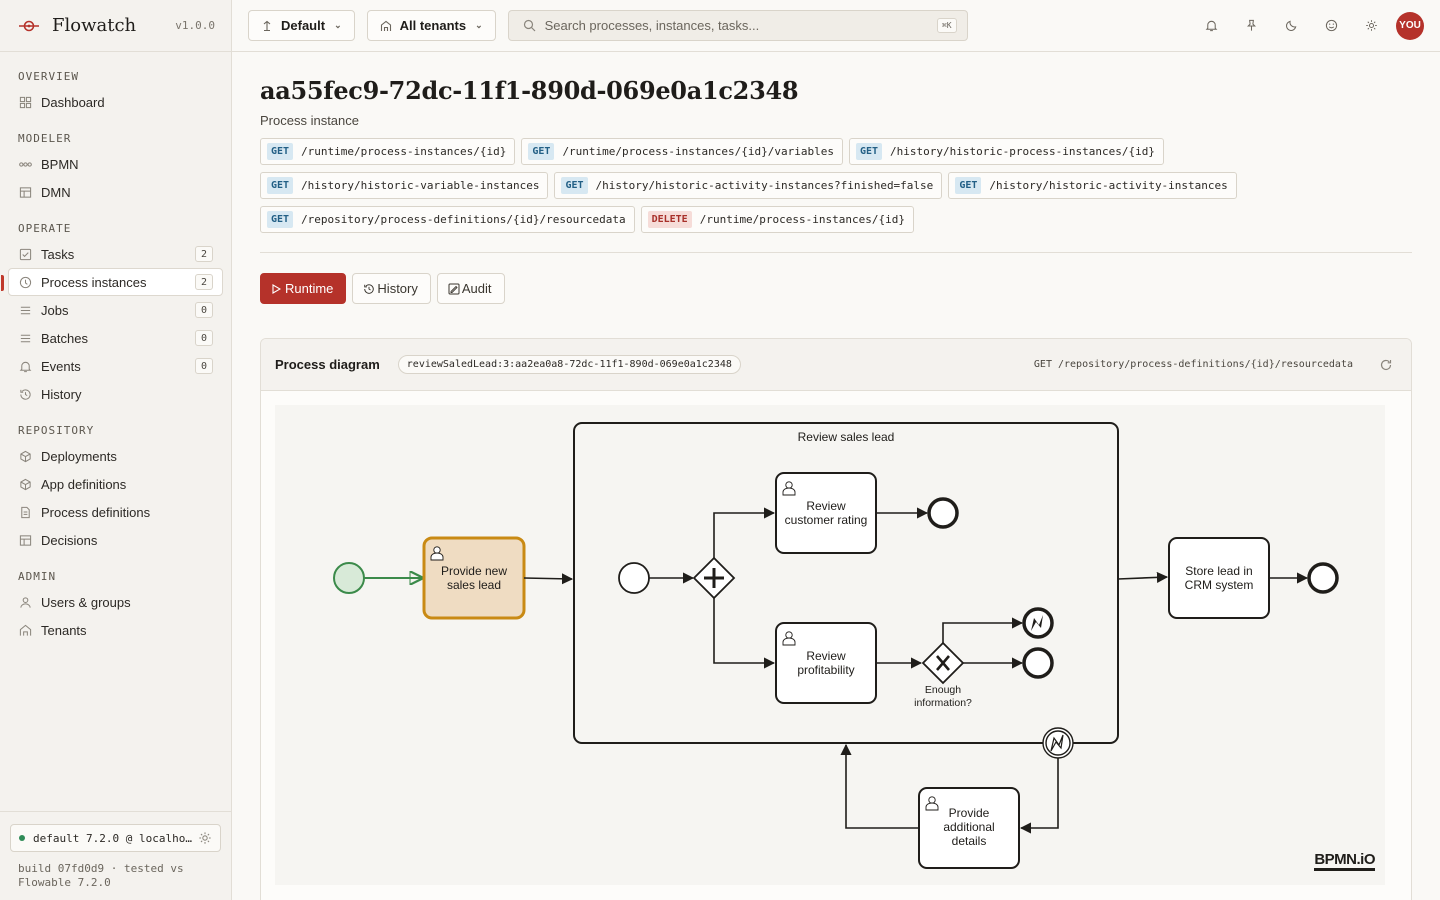  Describe the element at coordinates (714, 578) in the screenshot. I see `parallel-gateway` at that location.